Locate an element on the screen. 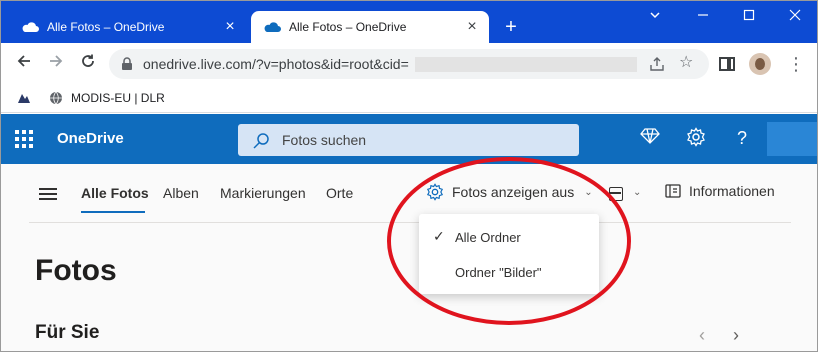  divider is located at coordinates (410, 222).